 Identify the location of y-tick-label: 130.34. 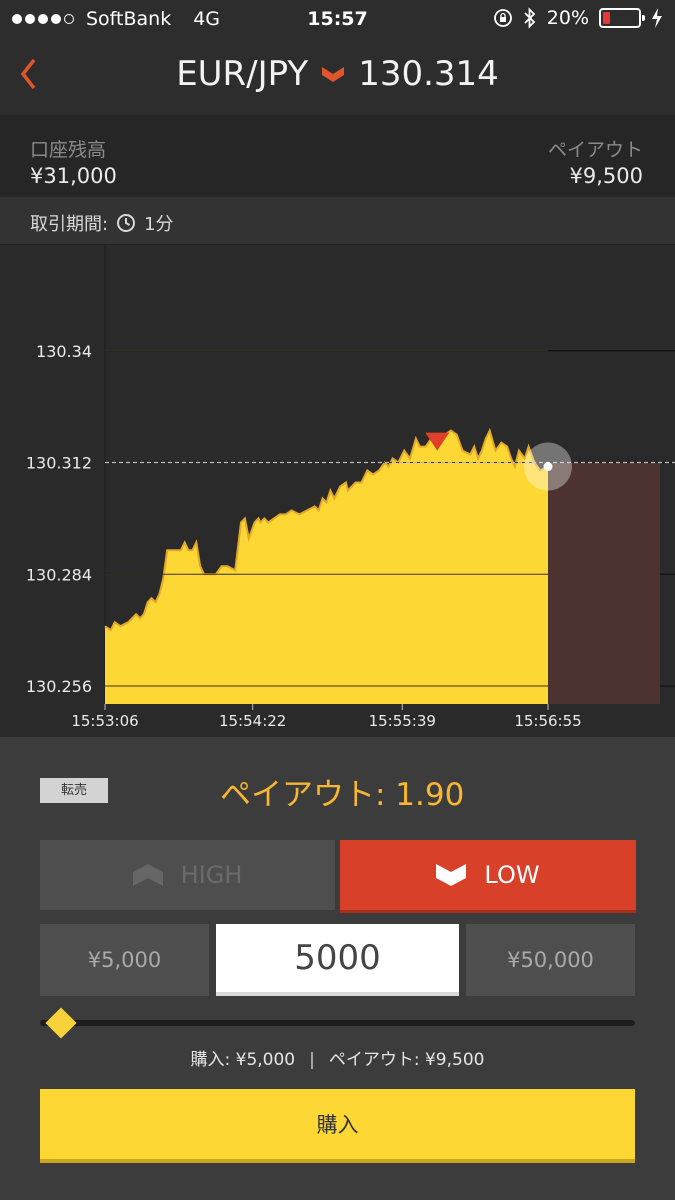
(64, 351).